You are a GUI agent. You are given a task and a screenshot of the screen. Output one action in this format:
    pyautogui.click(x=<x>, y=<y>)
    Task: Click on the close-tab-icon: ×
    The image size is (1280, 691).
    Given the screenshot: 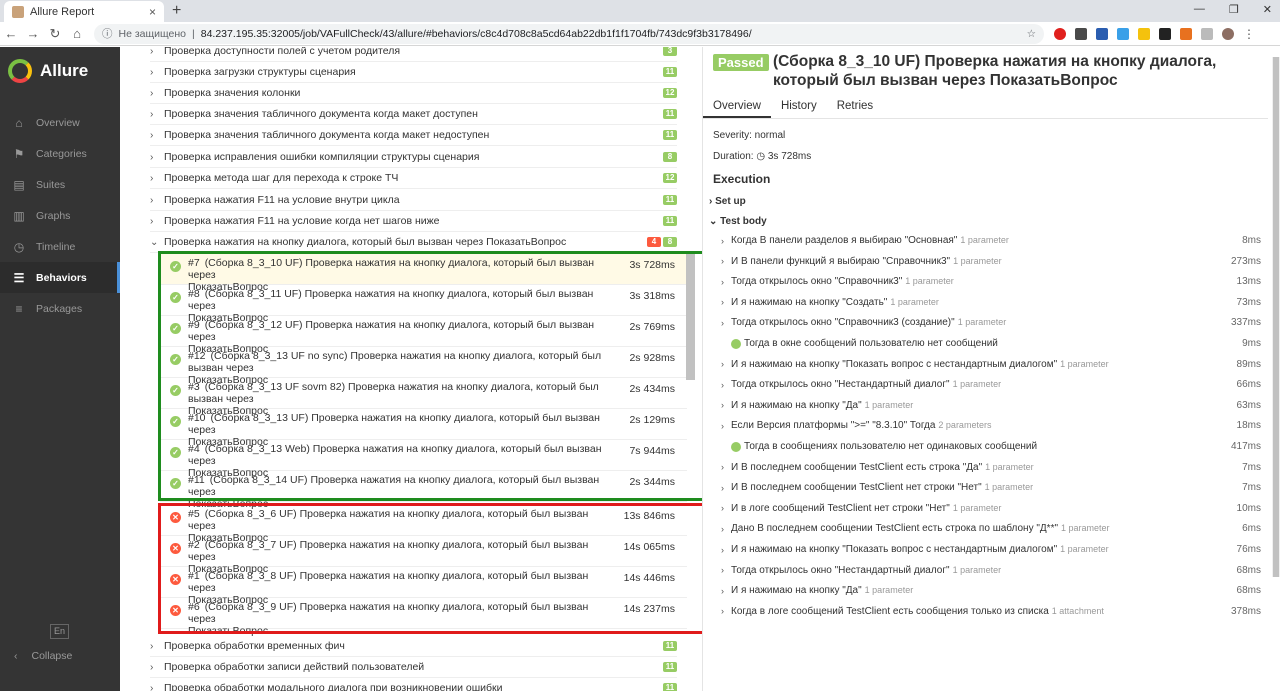 What is the action you would take?
    pyautogui.click(x=152, y=12)
    